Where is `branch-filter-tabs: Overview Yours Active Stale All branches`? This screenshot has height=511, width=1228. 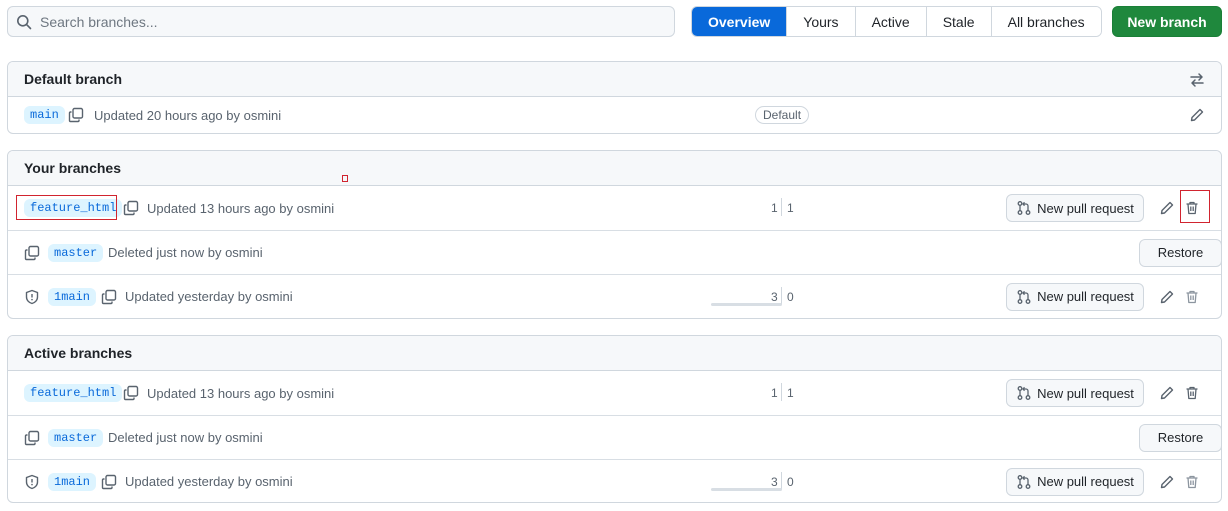
branch-filter-tabs: Overview Yours Active Stale All branches is located at coordinates (896, 21).